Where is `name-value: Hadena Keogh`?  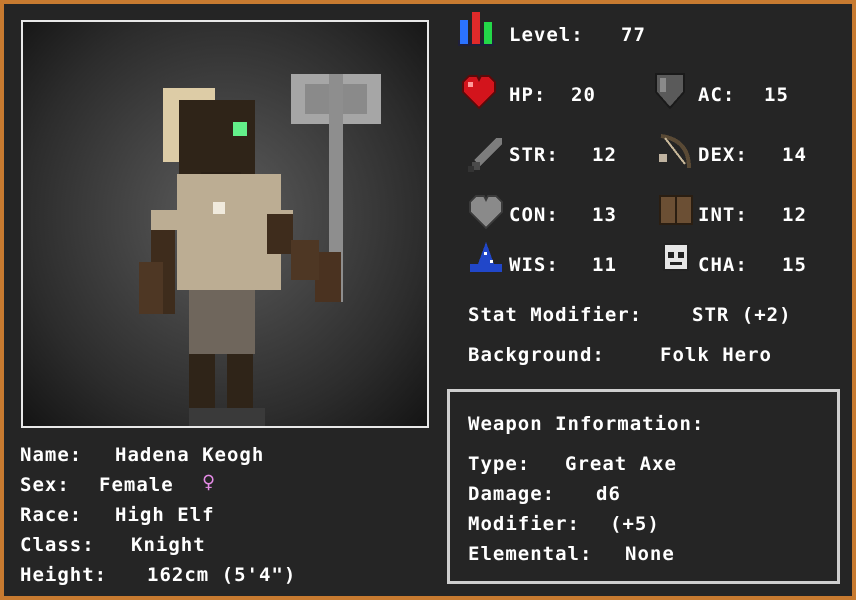
name-value: Hadena Keogh is located at coordinates (190, 455).